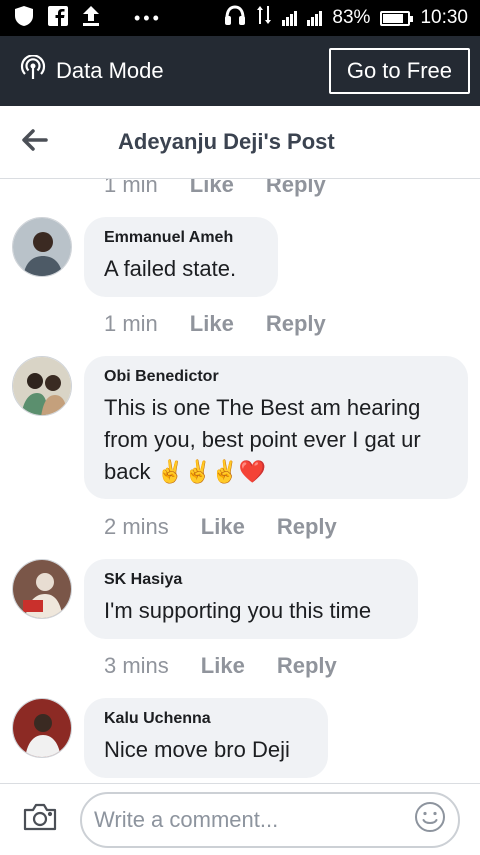 The height and width of the screenshot is (855, 480). What do you see at coordinates (170, 268) in the screenshot?
I see `comment-text: A failed state.` at bounding box center [170, 268].